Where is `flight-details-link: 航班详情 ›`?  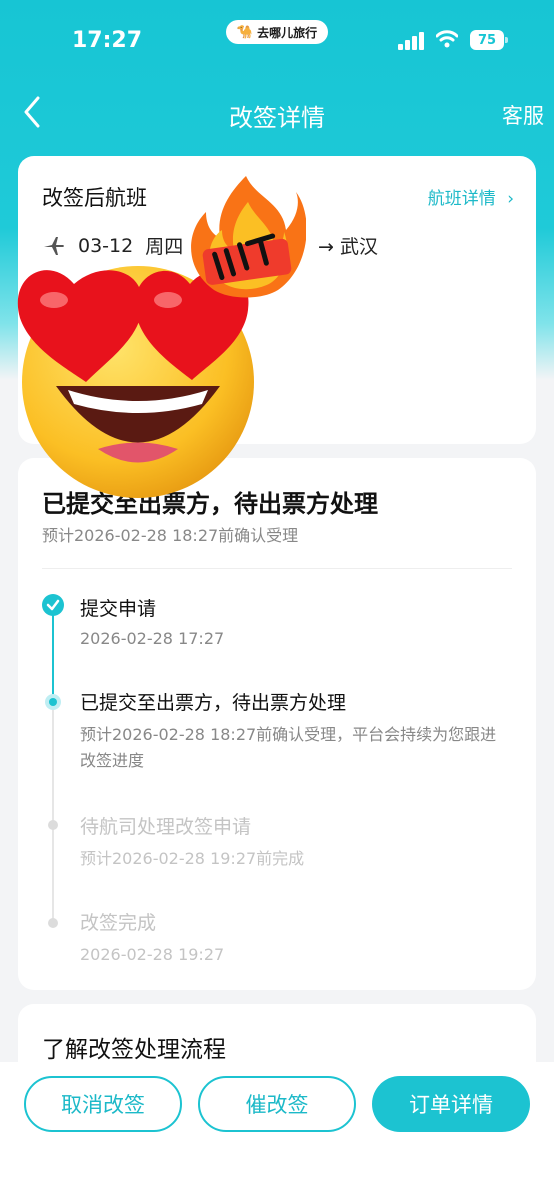 flight-details-link: 航班详情 › is located at coordinates (471, 196).